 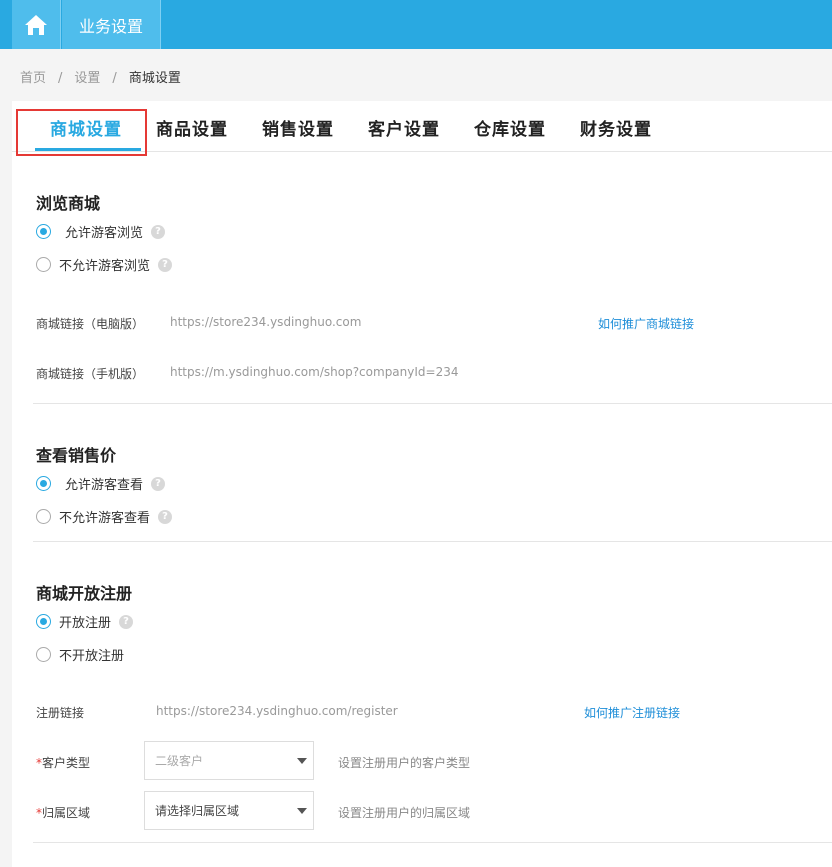 What do you see at coordinates (87, 76) in the screenshot?
I see `breadcrumb-settings: 设置` at bounding box center [87, 76].